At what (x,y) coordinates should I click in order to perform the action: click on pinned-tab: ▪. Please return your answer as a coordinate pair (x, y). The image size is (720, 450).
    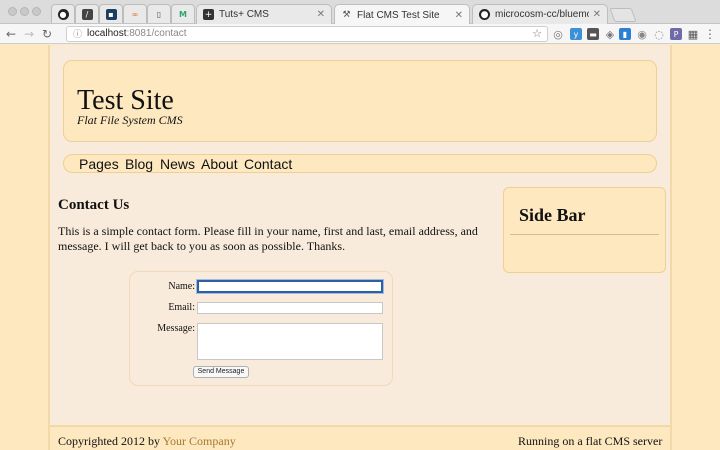
    Looking at the image, I should click on (111, 13).